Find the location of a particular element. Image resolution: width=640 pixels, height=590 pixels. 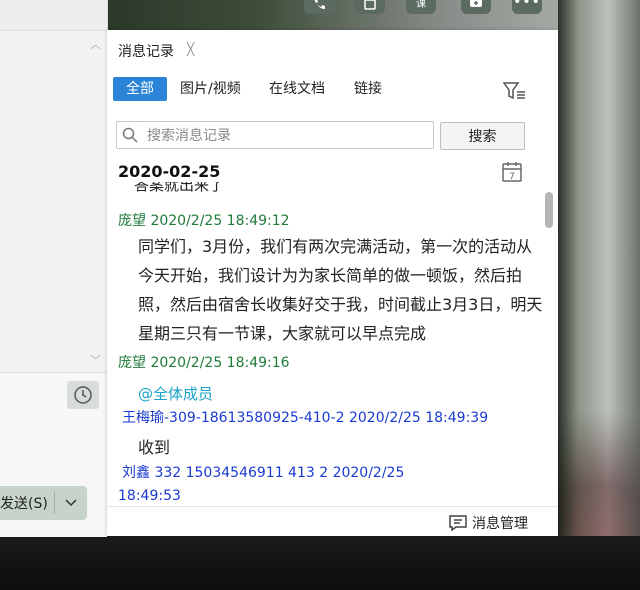

history-clock-button is located at coordinates (83, 395).